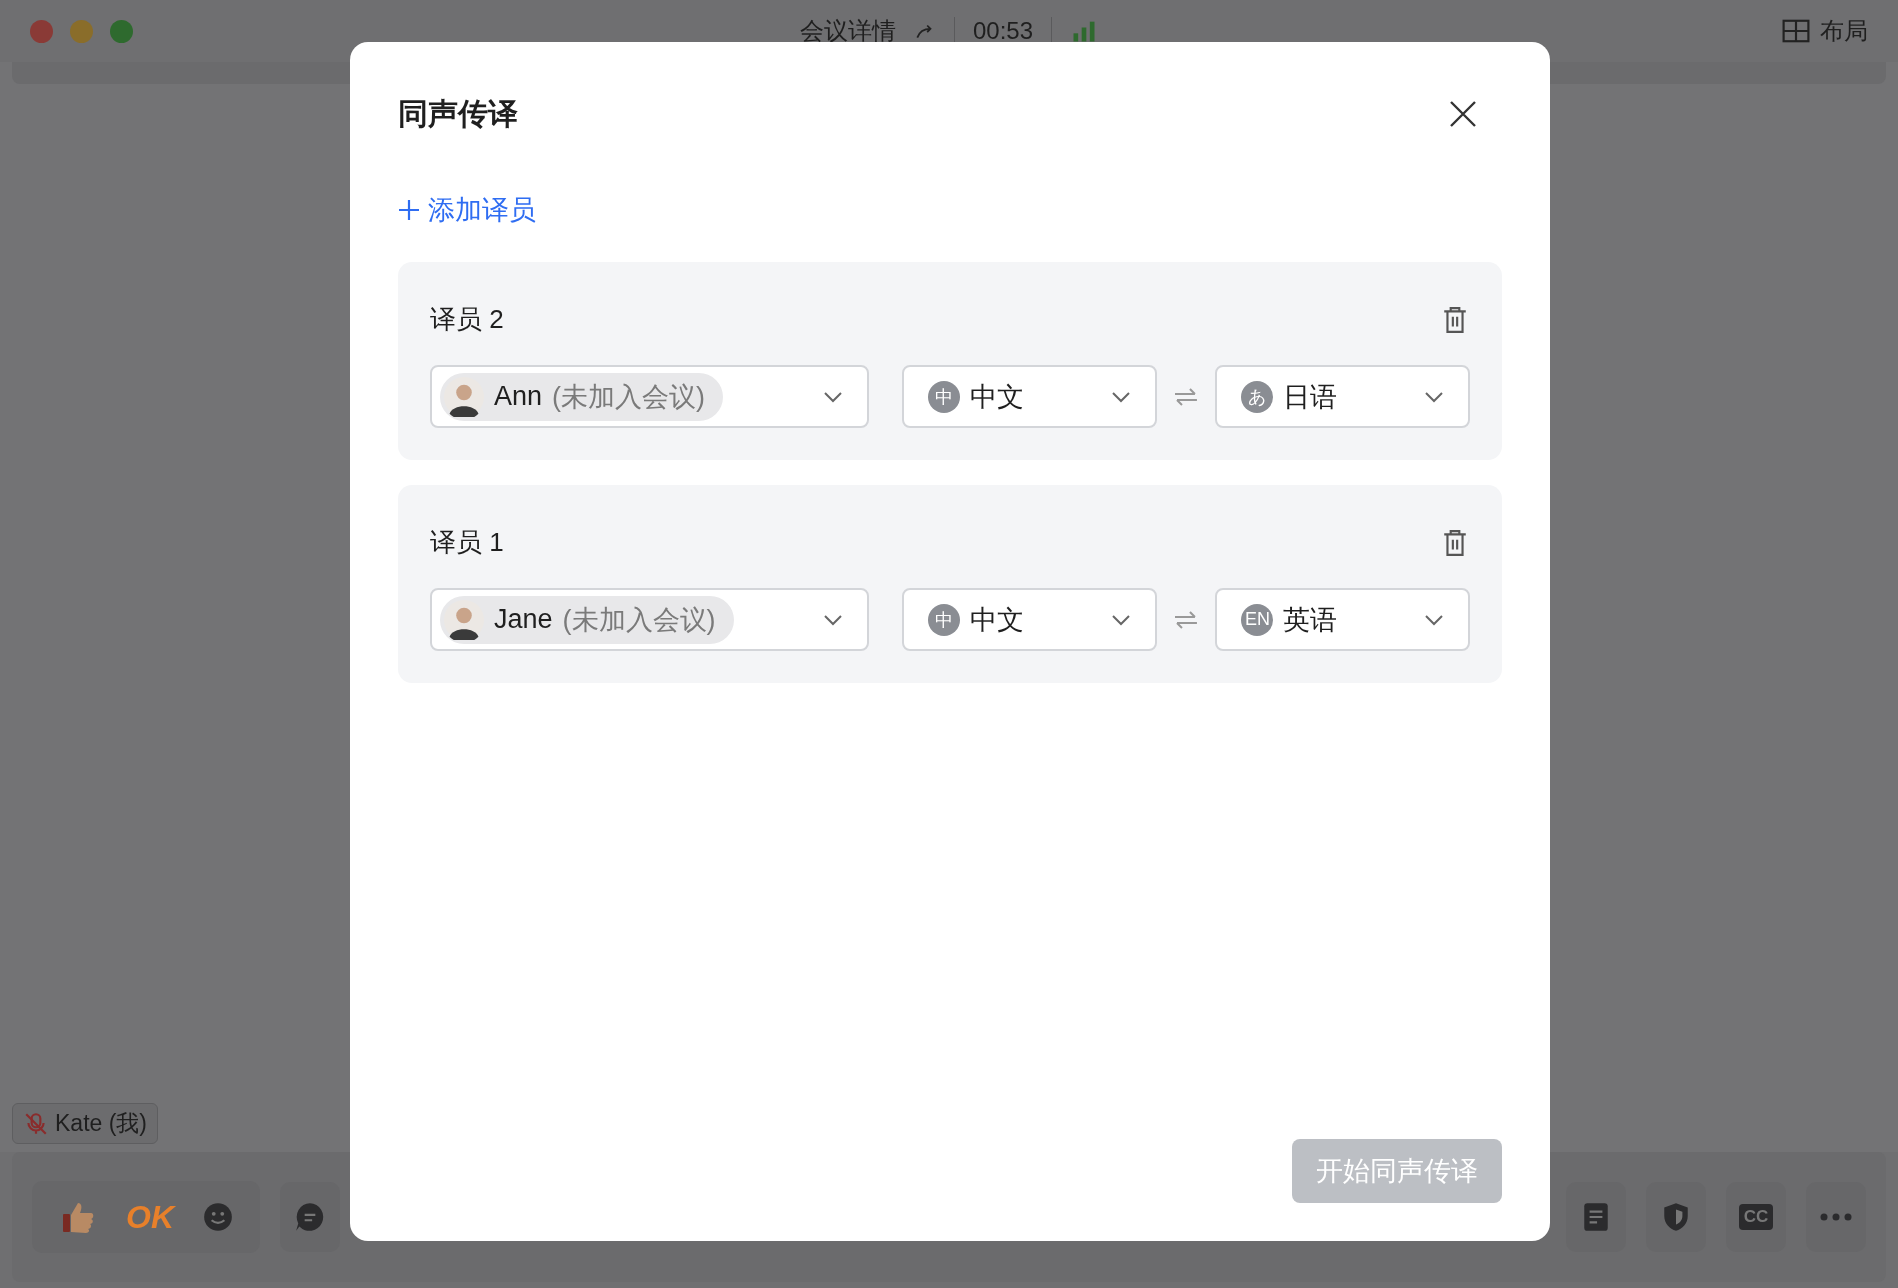  I want to click on interpreter-select: Jane (未加入会议), so click(650, 619).